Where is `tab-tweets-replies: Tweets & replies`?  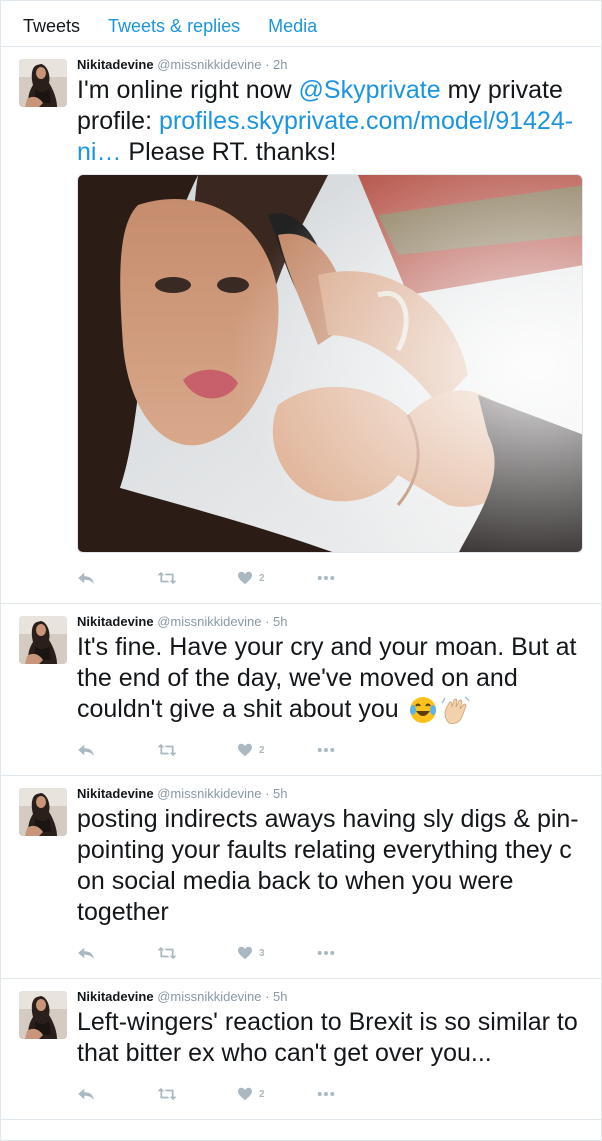 tab-tweets-replies: Tweets & replies is located at coordinates (174, 24).